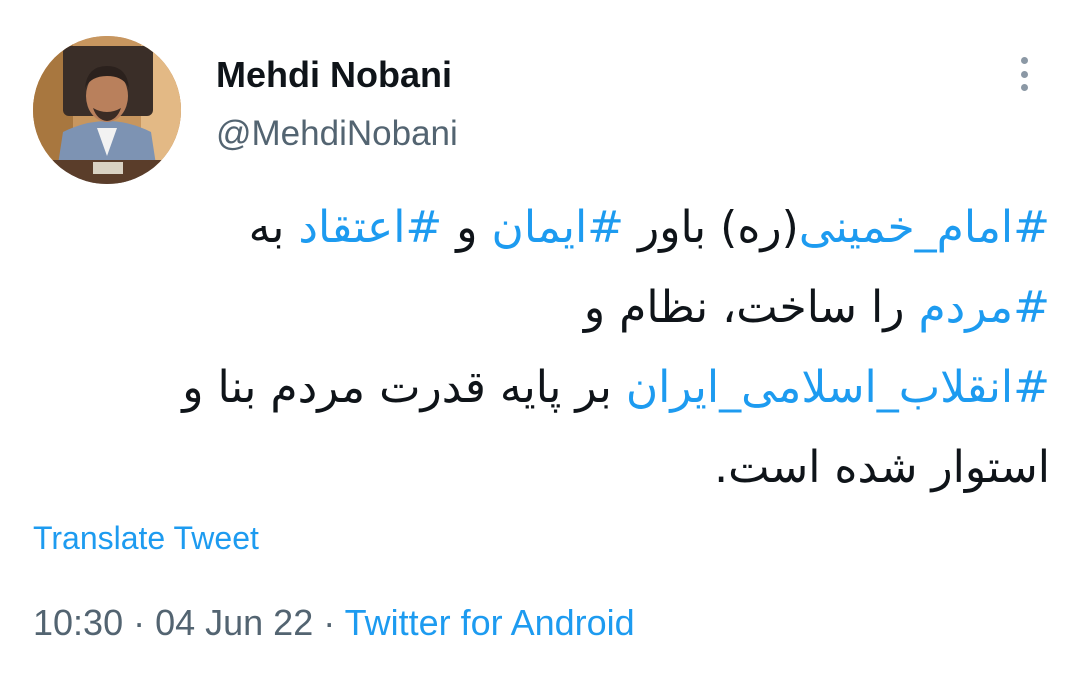 The image size is (1080, 676). Describe the element at coordinates (78, 622) in the screenshot. I see `tweet-time: 10:30` at that location.